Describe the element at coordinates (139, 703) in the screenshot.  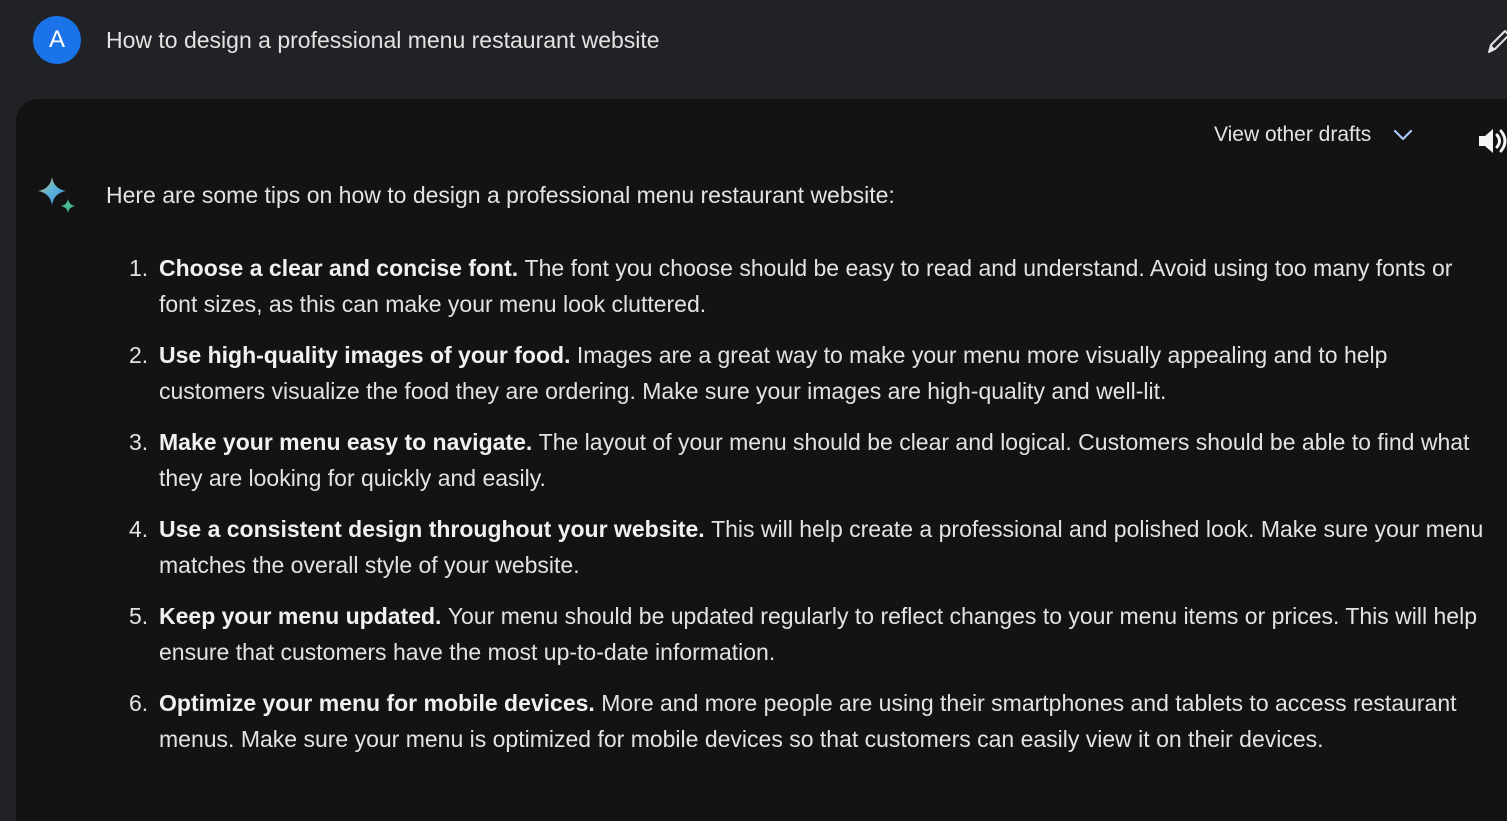
I see `tip-number: 6.` at that location.